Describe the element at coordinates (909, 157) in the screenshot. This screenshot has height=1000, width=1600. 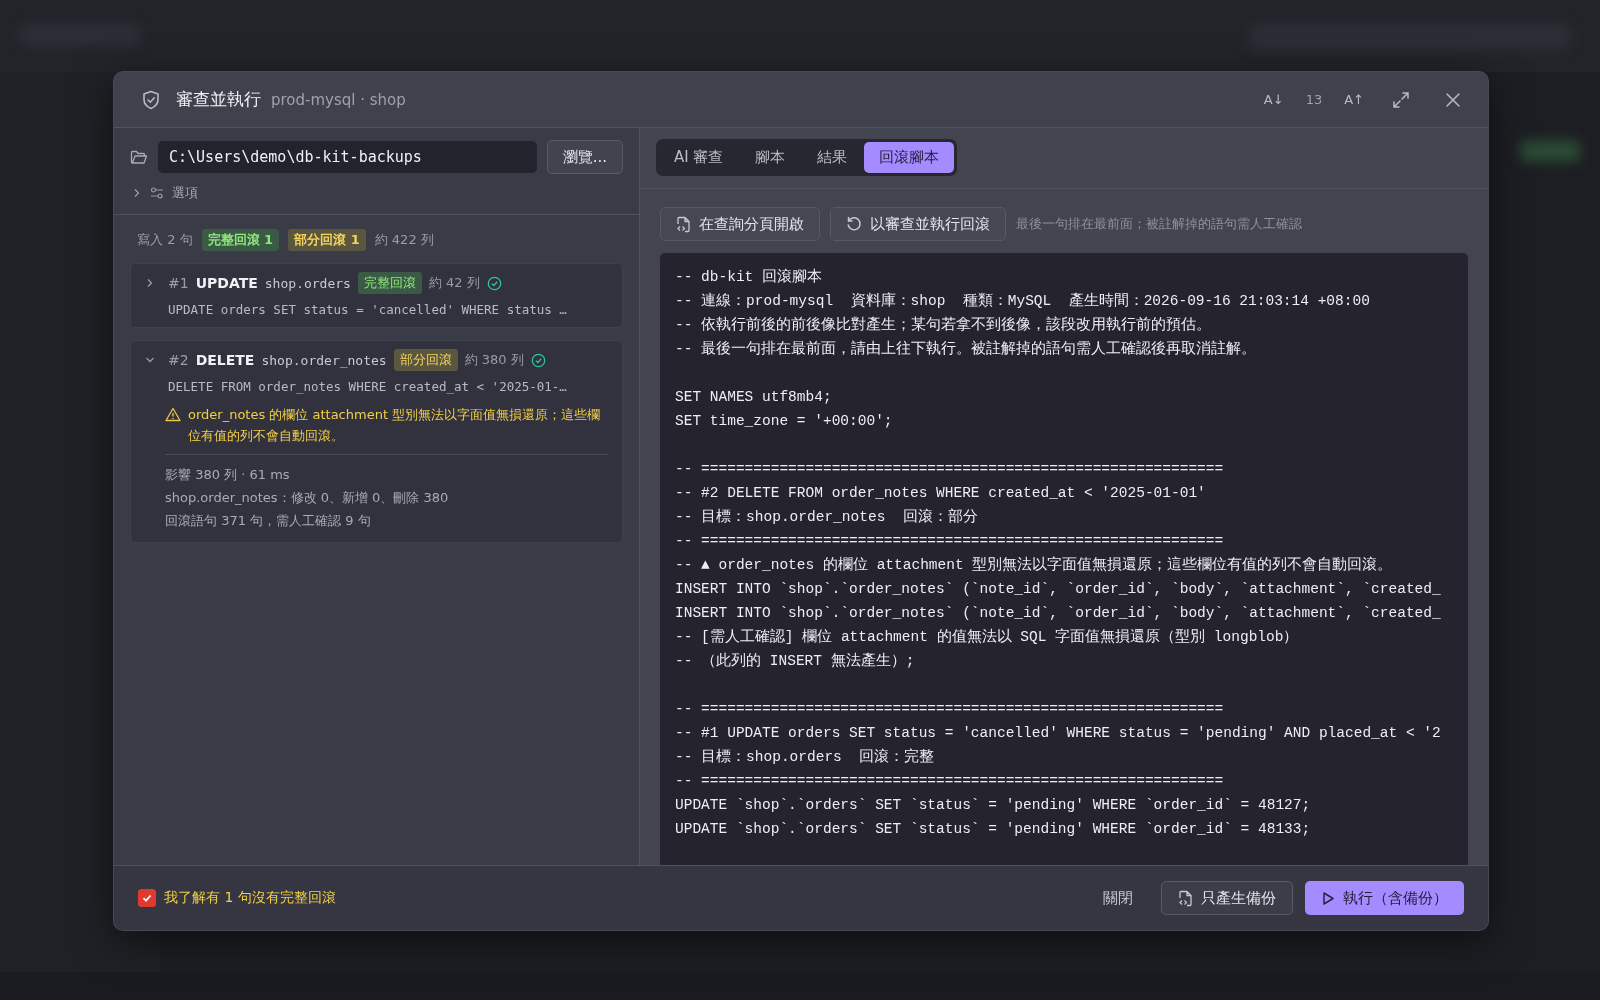
I see `tab: 回滾腳本` at that location.